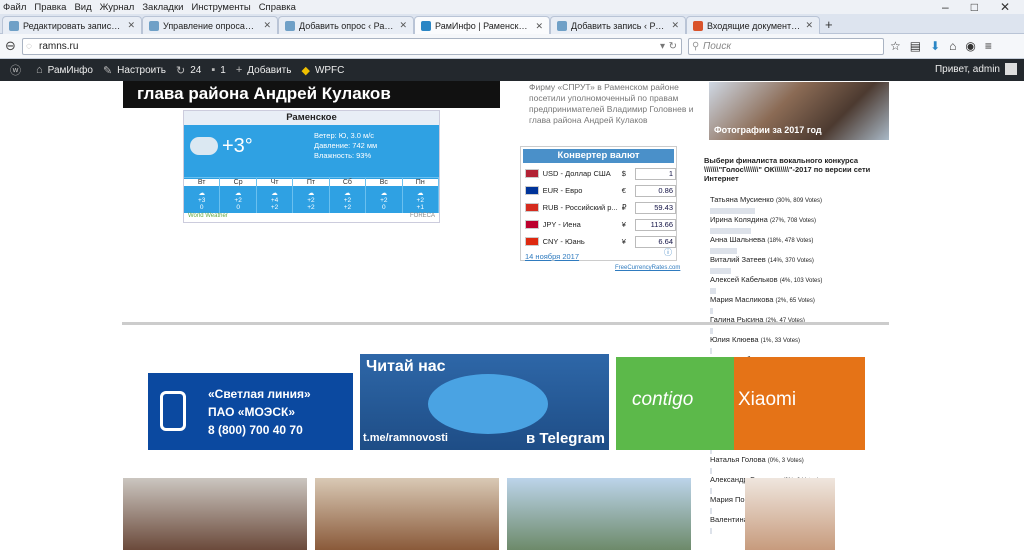 The image size is (1024, 550). Describe the element at coordinates (786, 46) in the screenshot. I see `search-input: ⚲ Поиск` at that location.